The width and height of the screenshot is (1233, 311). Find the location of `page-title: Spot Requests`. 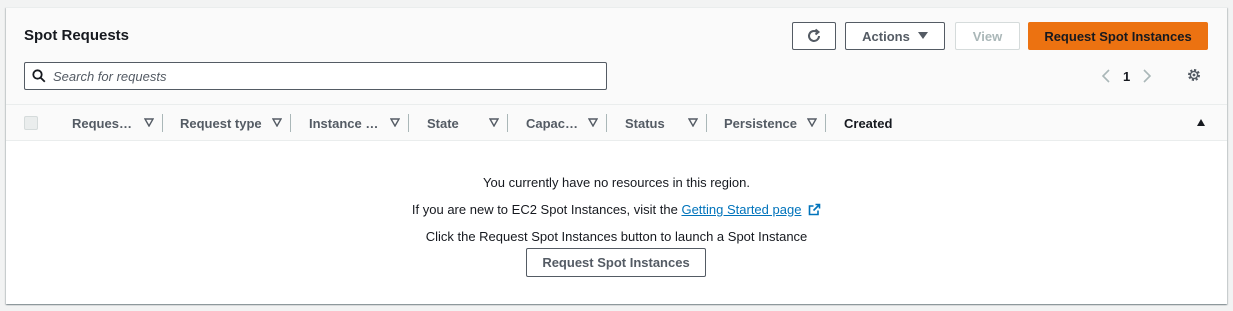

page-title: Spot Requests is located at coordinates (77, 35).